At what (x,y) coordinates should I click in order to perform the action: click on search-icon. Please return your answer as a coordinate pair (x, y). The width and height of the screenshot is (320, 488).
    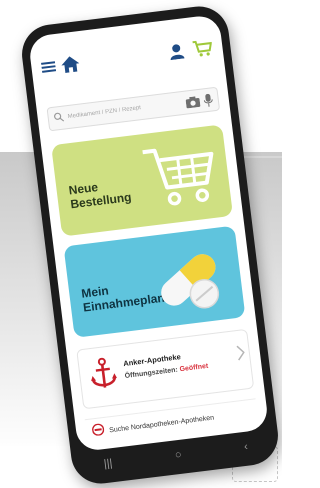
    Looking at the image, I should click on (59, 118).